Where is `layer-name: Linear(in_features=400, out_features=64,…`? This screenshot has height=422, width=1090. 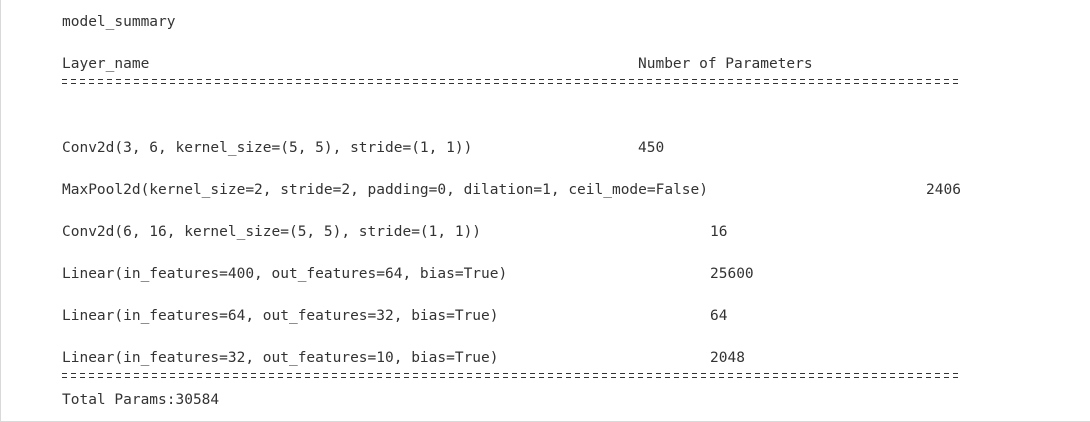 layer-name: Linear(in_features=400, out_features=64,… is located at coordinates (285, 274).